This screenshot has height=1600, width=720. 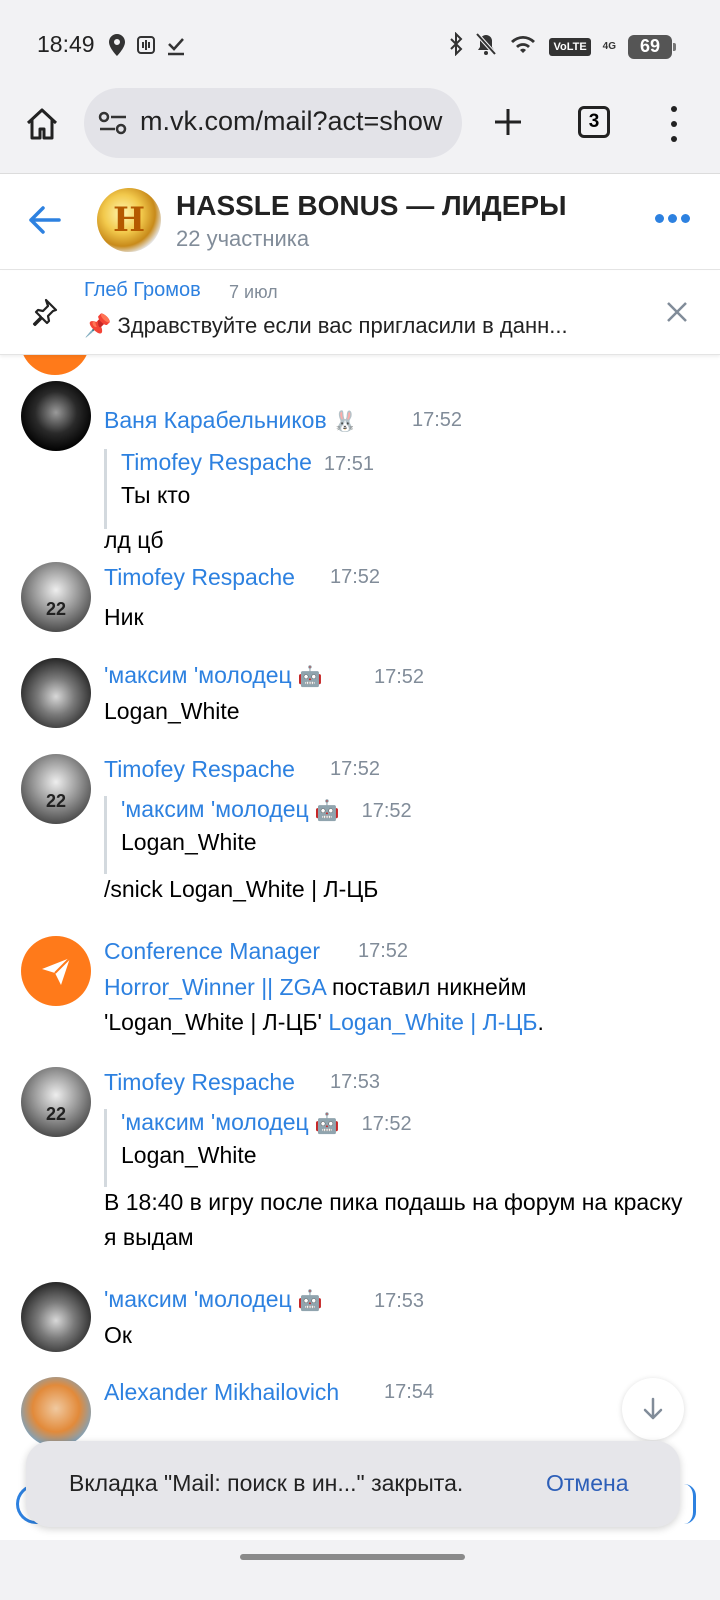 What do you see at coordinates (570, 46) in the screenshot?
I see `volte-badge: VoLTE` at bounding box center [570, 46].